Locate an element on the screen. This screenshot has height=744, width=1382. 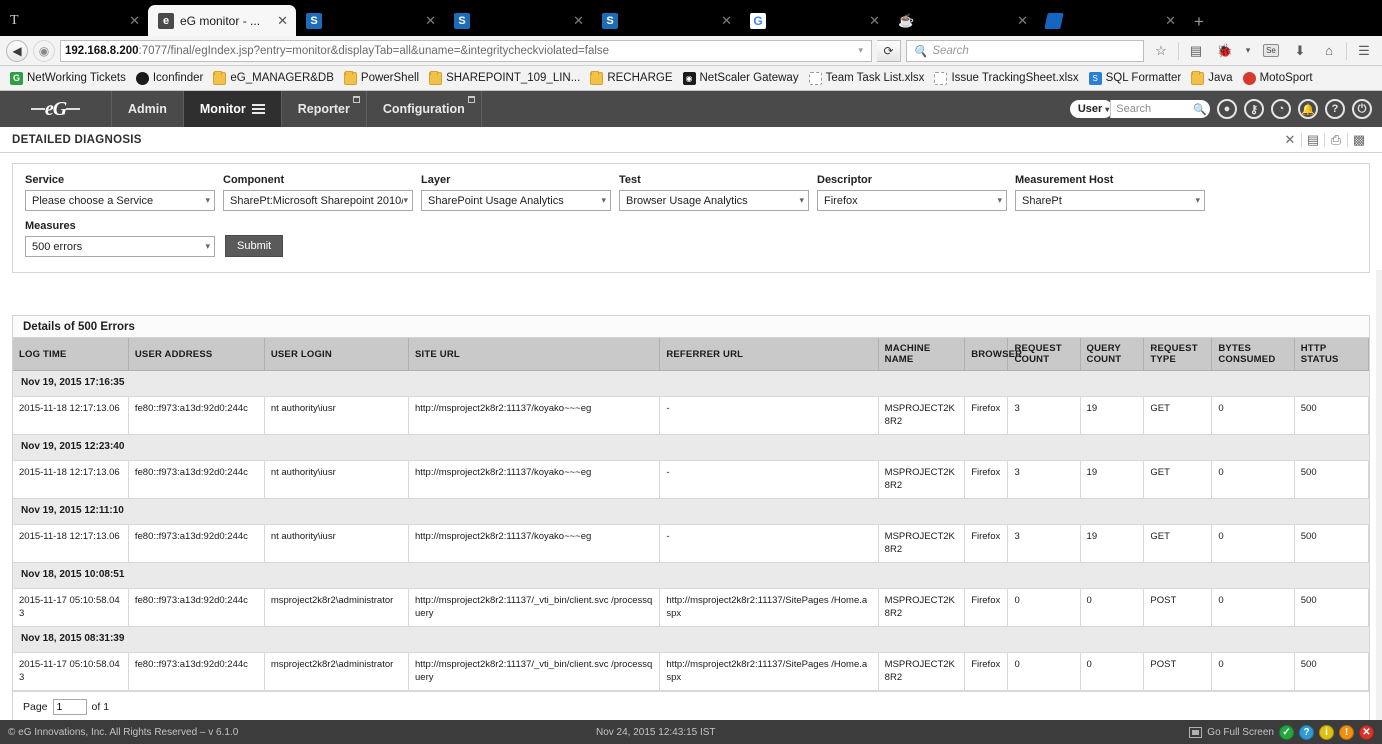
bookmark-item: Team Task List.xlsx is located at coordinates (867, 78).